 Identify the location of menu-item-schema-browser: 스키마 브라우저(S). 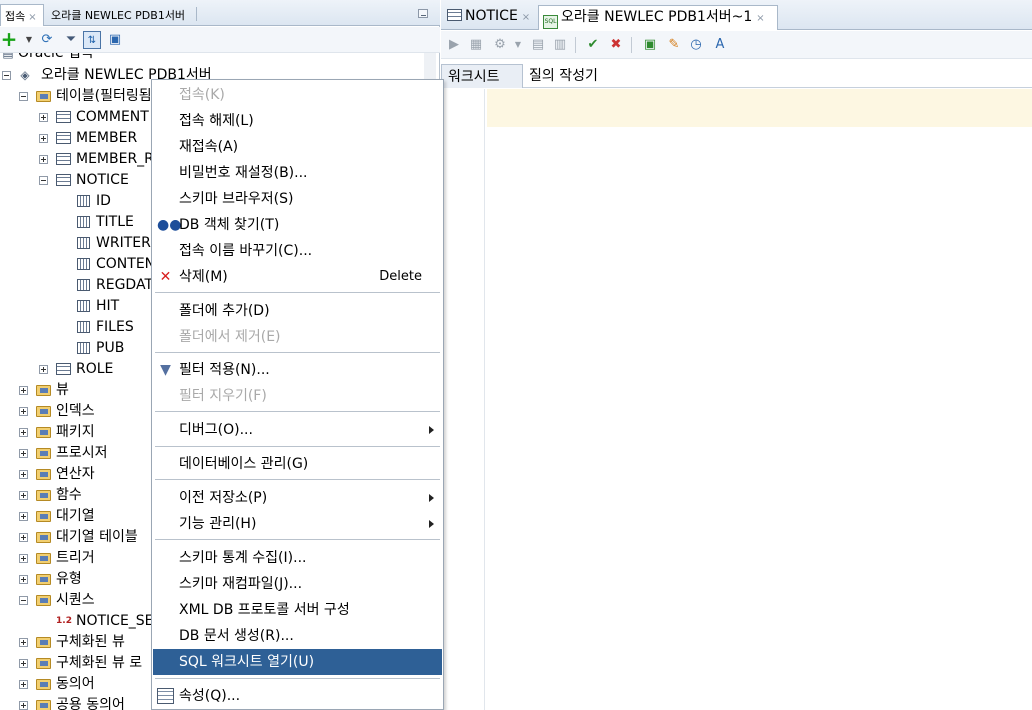
(297, 199).